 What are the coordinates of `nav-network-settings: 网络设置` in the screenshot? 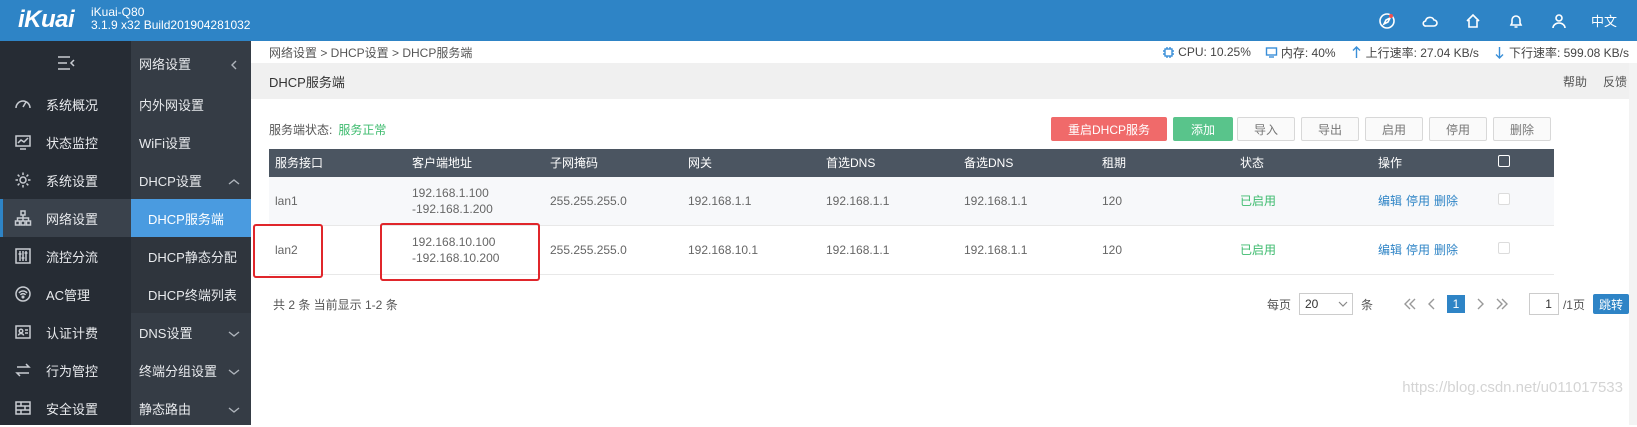 It's located at (65, 218).